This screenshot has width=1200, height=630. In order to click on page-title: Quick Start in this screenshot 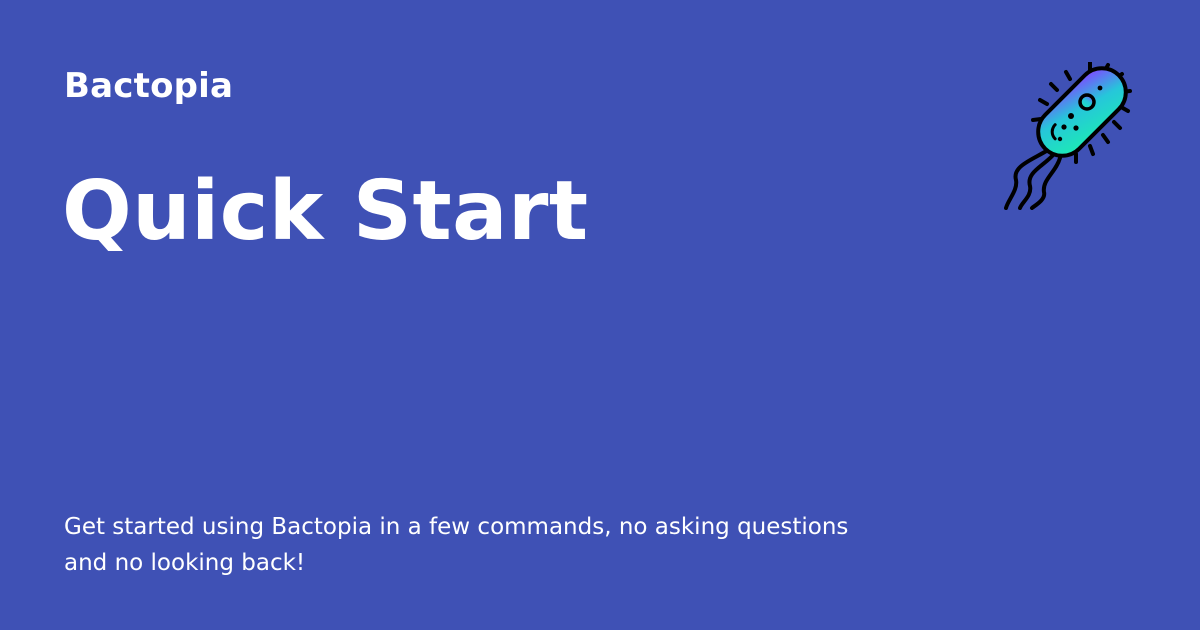, I will do `click(325, 211)`.